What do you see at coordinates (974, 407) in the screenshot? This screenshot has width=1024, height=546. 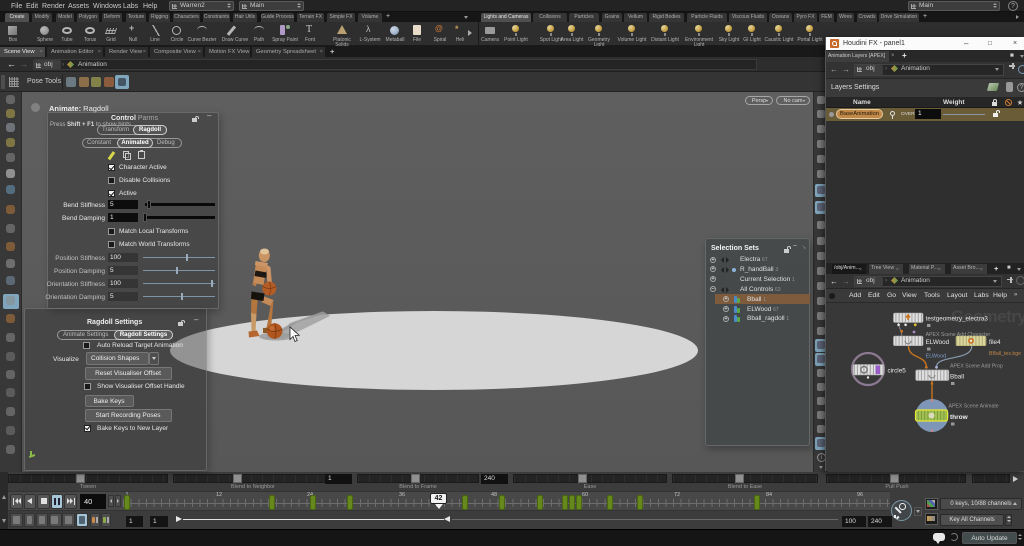 I see `svg-text: APEX Scene Animate` at bounding box center [974, 407].